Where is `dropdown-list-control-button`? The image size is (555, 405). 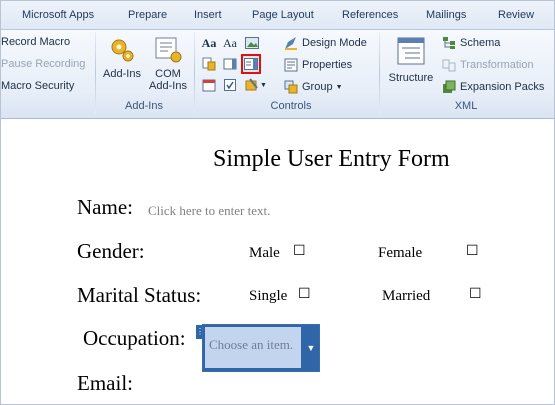 dropdown-list-control-button is located at coordinates (251, 64).